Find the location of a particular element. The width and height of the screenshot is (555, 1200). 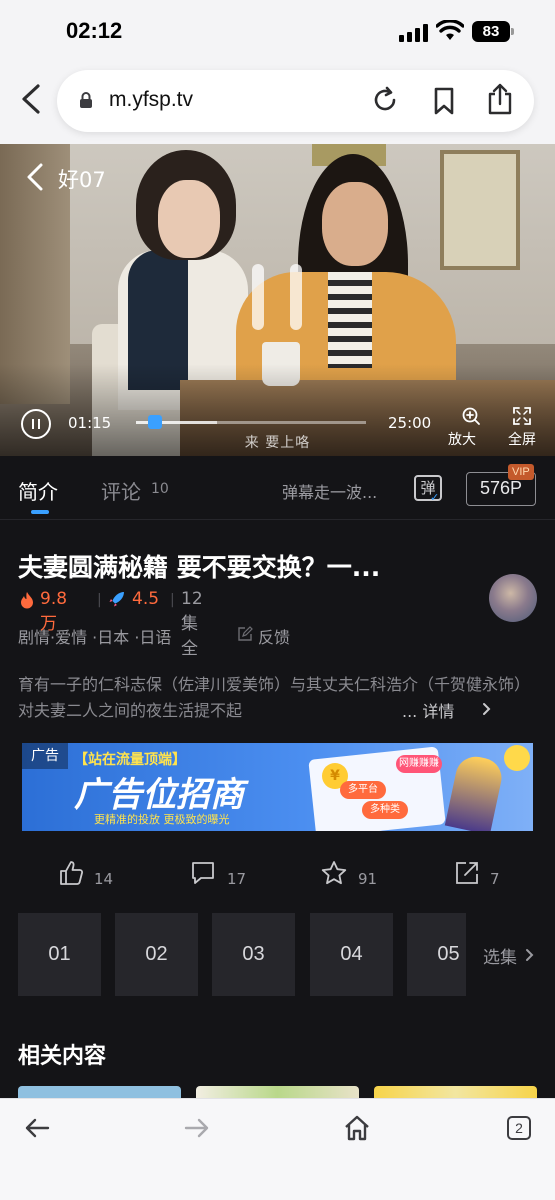

fullscreen-label: 全屏 is located at coordinates (522, 439).